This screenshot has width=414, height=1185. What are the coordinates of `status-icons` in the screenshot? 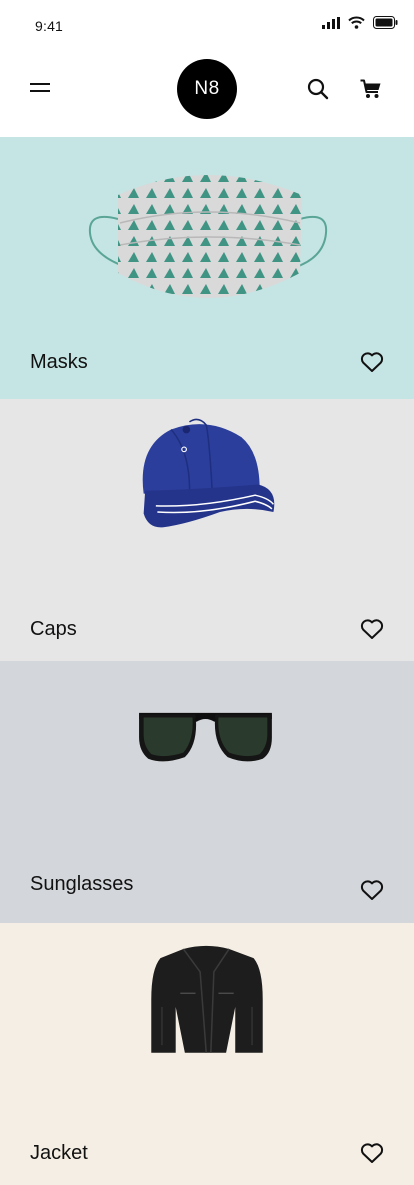 It's located at (360, 22).